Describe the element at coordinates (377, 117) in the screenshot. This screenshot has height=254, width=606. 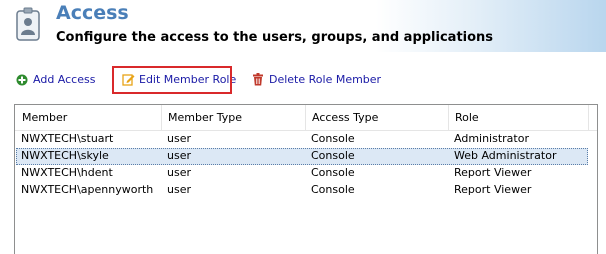
I see `column-header-access-type: Access Type` at that location.